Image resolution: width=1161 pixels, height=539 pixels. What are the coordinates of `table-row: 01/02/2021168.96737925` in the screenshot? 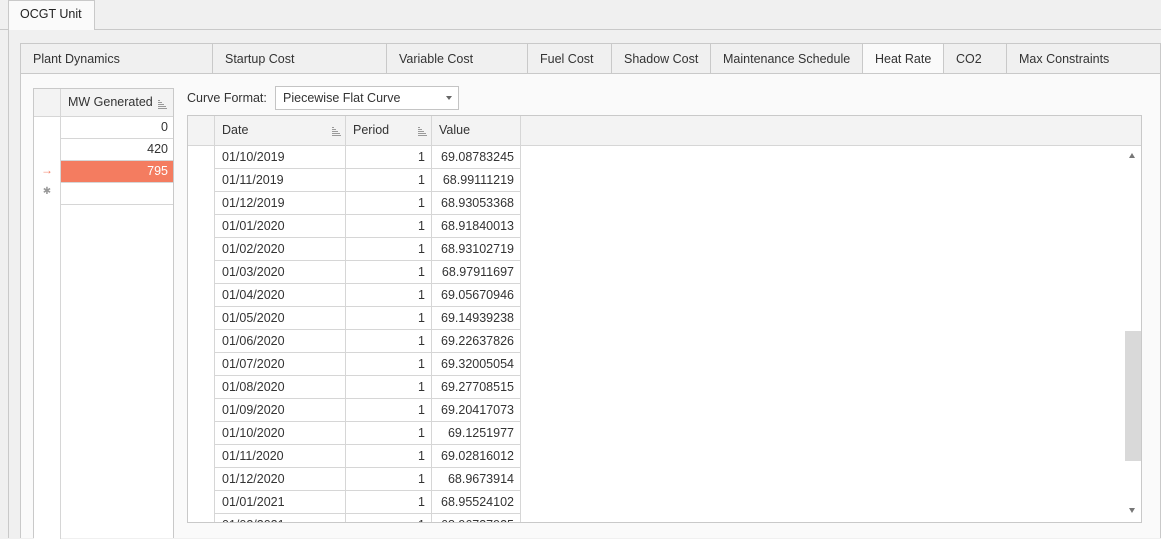 It's located at (368, 518).